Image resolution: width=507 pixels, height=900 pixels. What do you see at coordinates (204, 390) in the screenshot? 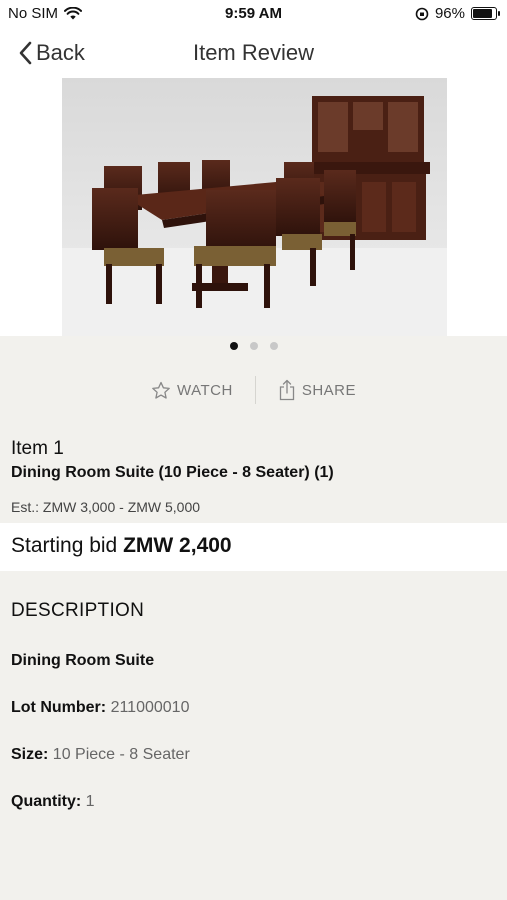
I see `watch-label: WATCH` at bounding box center [204, 390].